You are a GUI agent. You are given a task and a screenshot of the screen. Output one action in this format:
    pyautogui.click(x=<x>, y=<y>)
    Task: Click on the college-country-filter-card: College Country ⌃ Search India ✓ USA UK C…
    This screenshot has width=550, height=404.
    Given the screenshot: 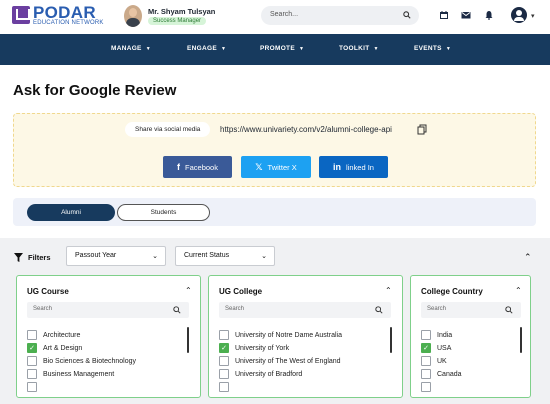 What is the action you would take?
    pyautogui.click(x=470, y=336)
    